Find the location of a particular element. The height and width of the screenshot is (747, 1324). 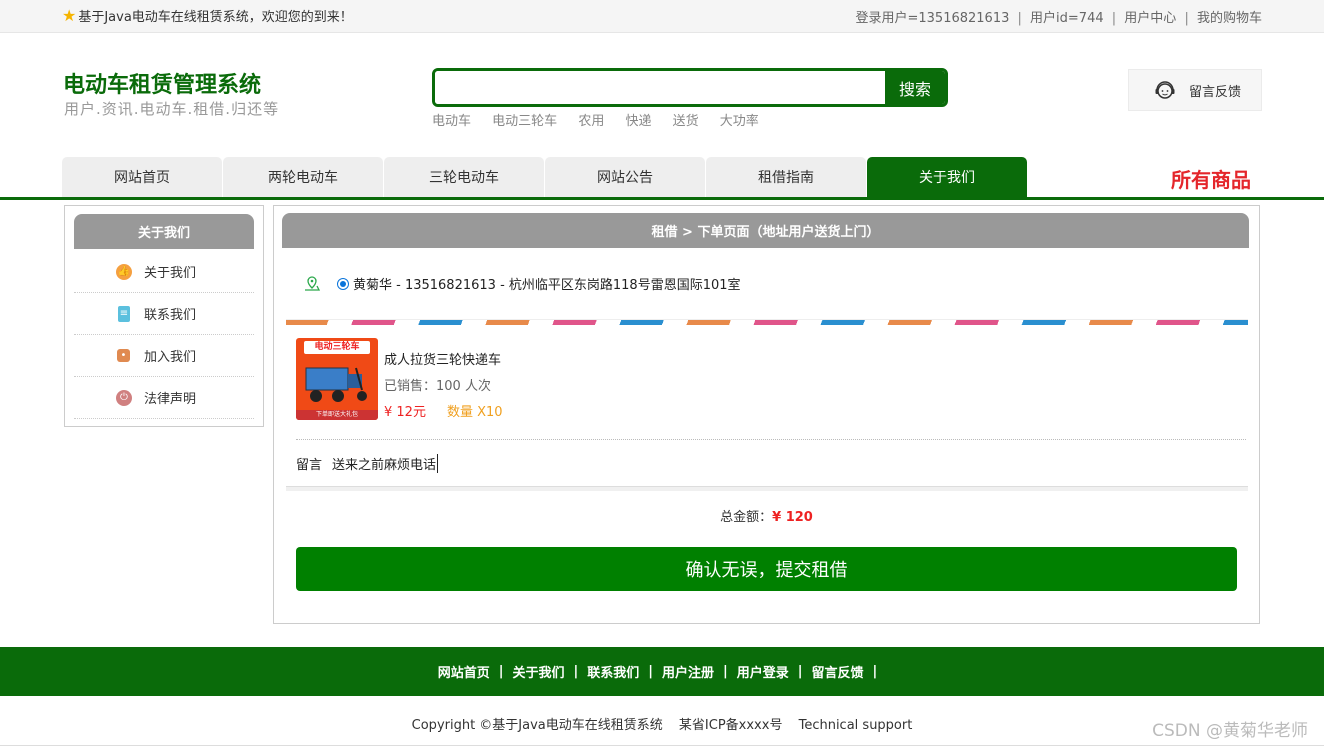

search-box: 搜索 is located at coordinates (690, 87).